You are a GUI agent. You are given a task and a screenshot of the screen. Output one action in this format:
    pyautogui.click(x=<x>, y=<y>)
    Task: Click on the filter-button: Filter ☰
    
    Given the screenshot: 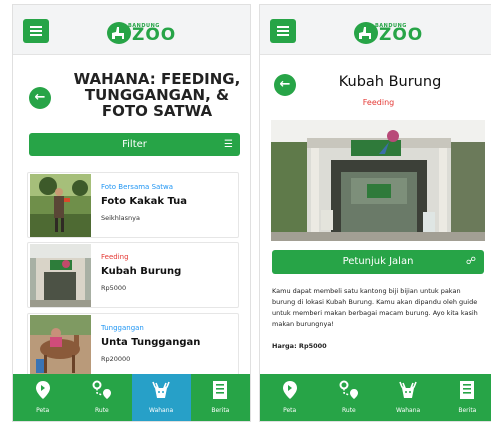 What is the action you would take?
    pyautogui.click(x=134, y=144)
    